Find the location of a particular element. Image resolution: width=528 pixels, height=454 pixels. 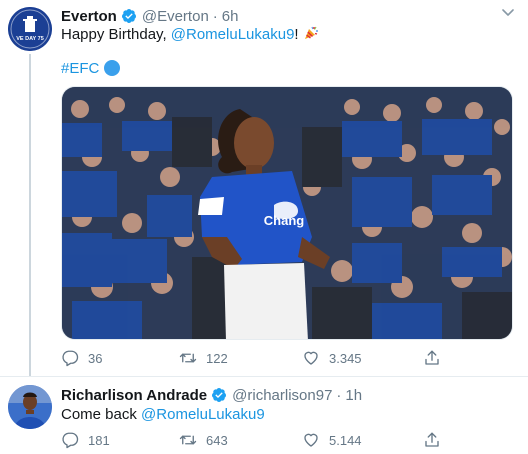

tweet-text: Happy Birthday, @RomeluLukaku9! is located at coordinates (190, 35).